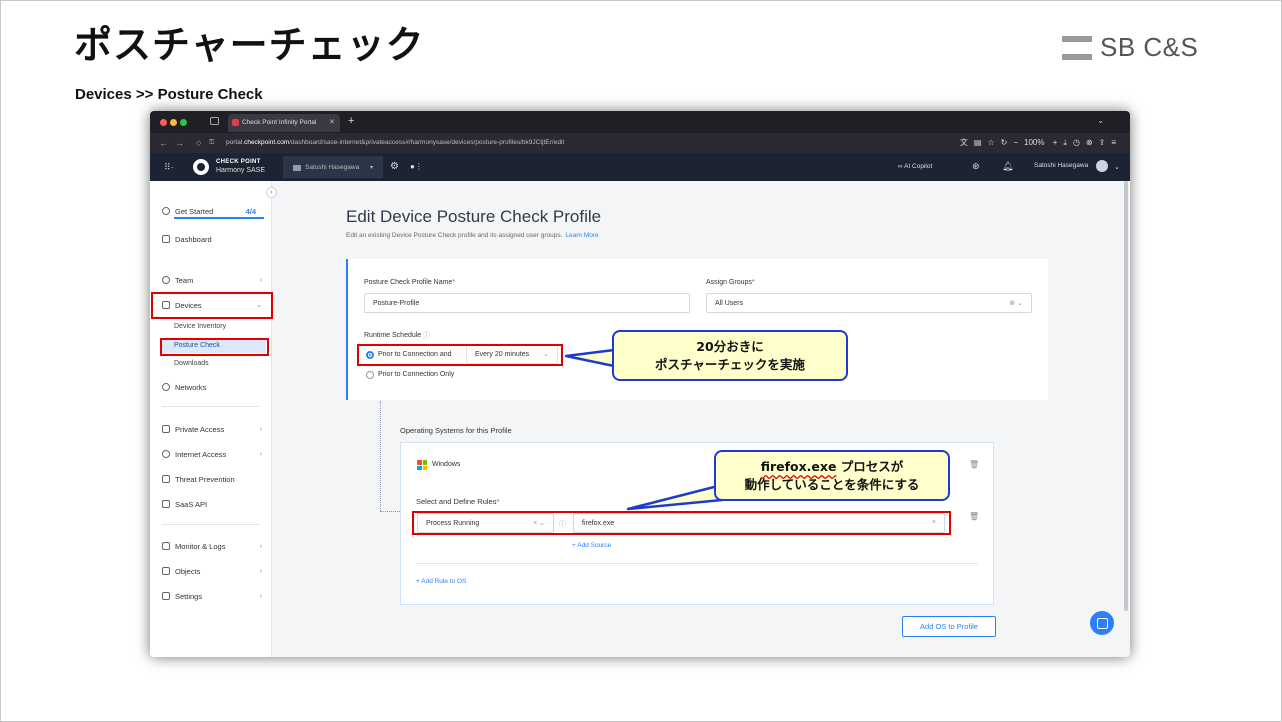 Image resolution: width=1282 pixels, height=722 pixels. I want to click on chat-icon, so click(1102, 623).